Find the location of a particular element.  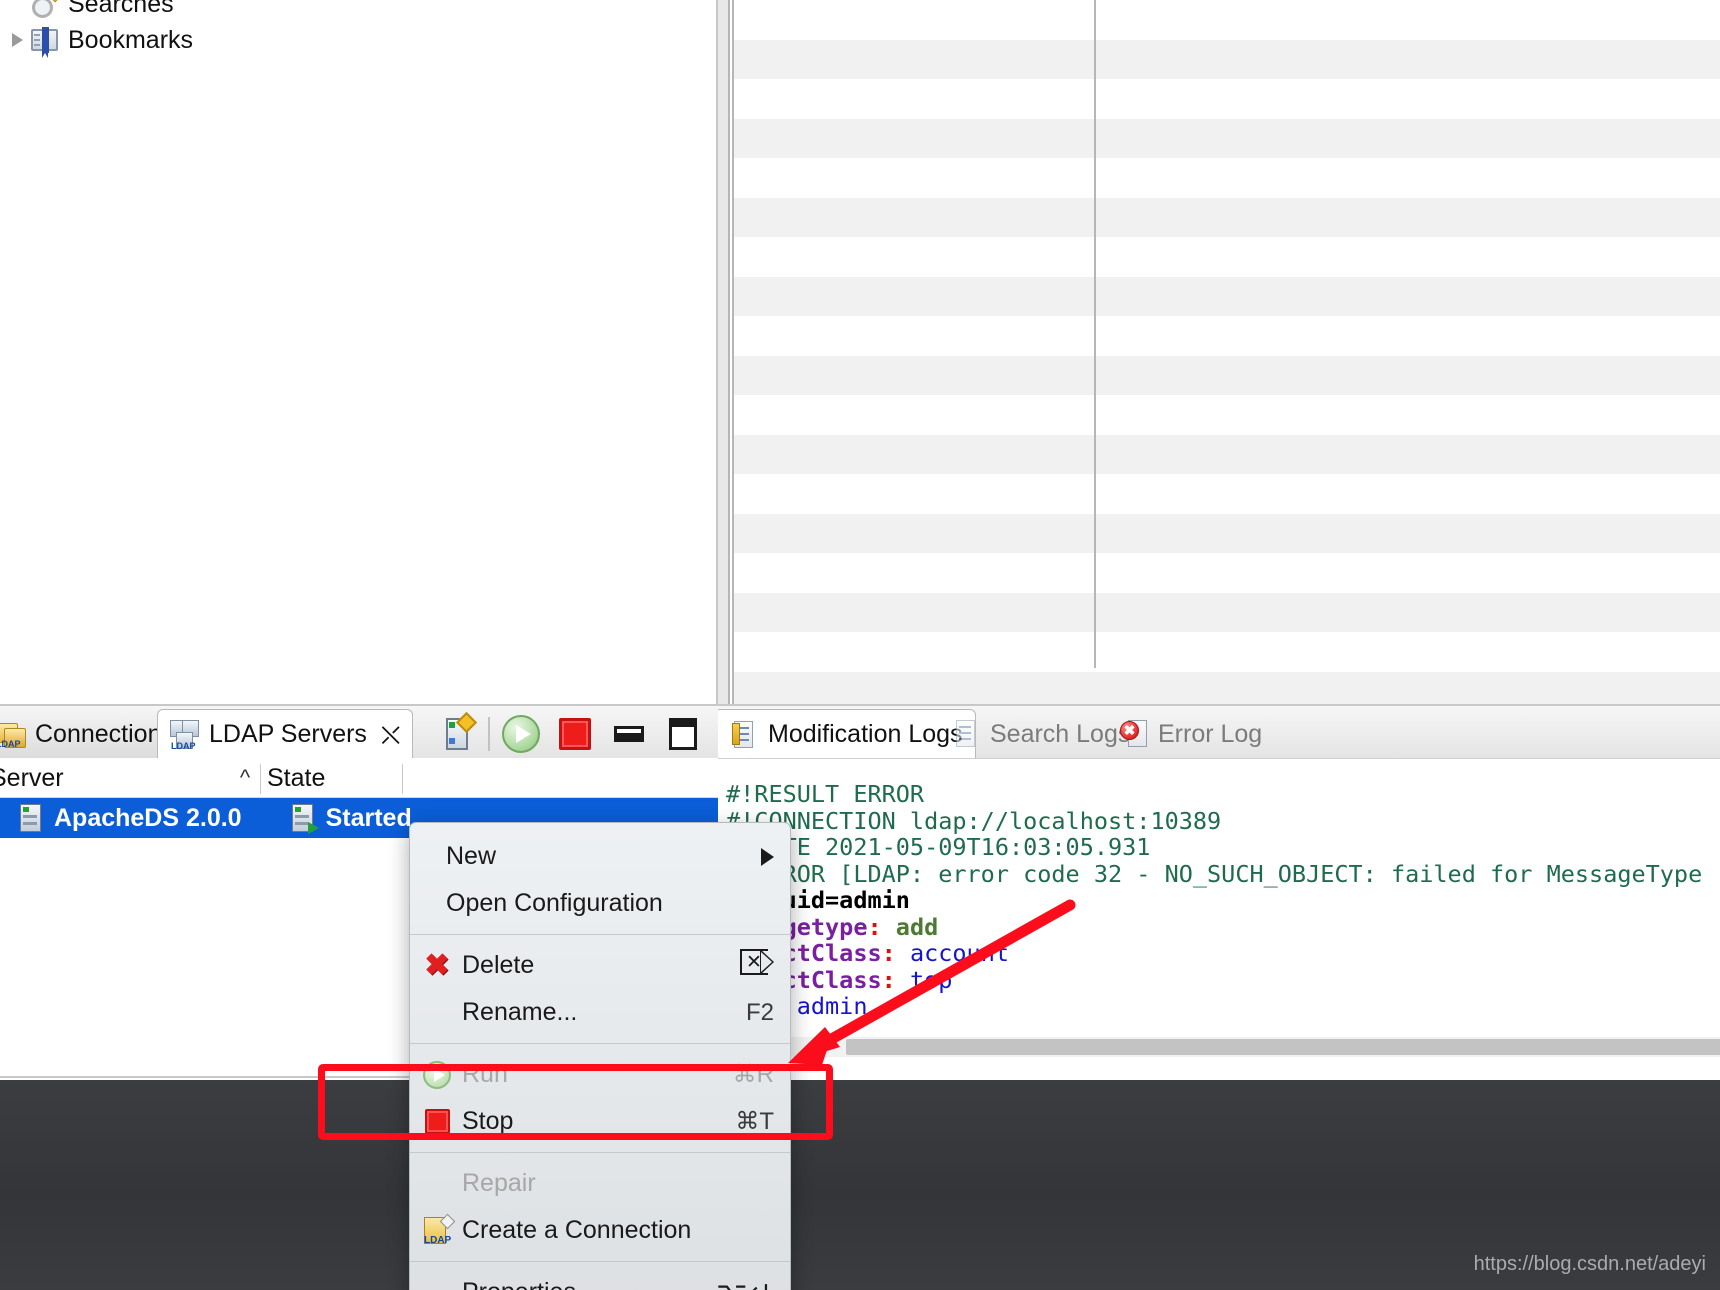

server-table-header: Server ^ State is located at coordinates (359, 778).